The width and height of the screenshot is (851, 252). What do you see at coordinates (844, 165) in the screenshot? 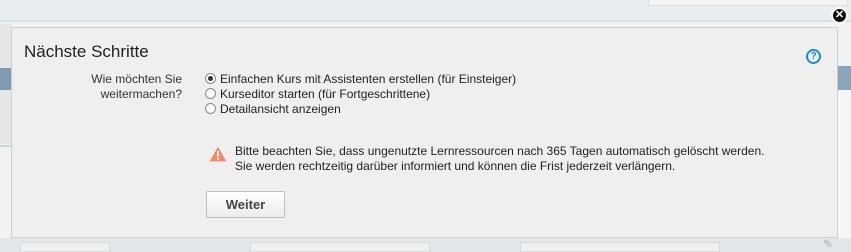
I see `background-right-panel` at bounding box center [844, 165].